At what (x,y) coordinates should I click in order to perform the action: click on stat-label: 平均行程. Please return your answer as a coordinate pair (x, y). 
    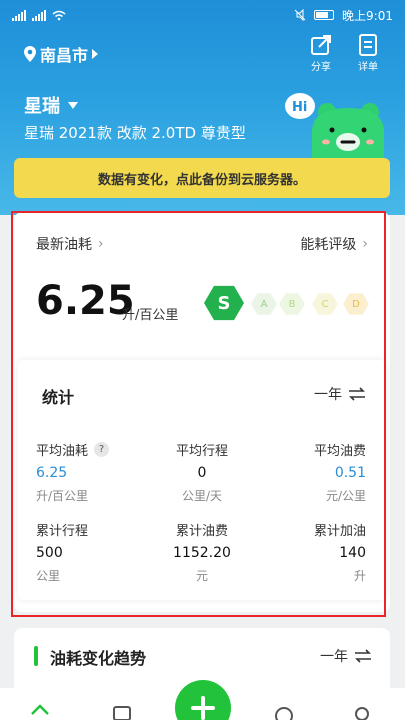
    Looking at the image, I should click on (201, 451).